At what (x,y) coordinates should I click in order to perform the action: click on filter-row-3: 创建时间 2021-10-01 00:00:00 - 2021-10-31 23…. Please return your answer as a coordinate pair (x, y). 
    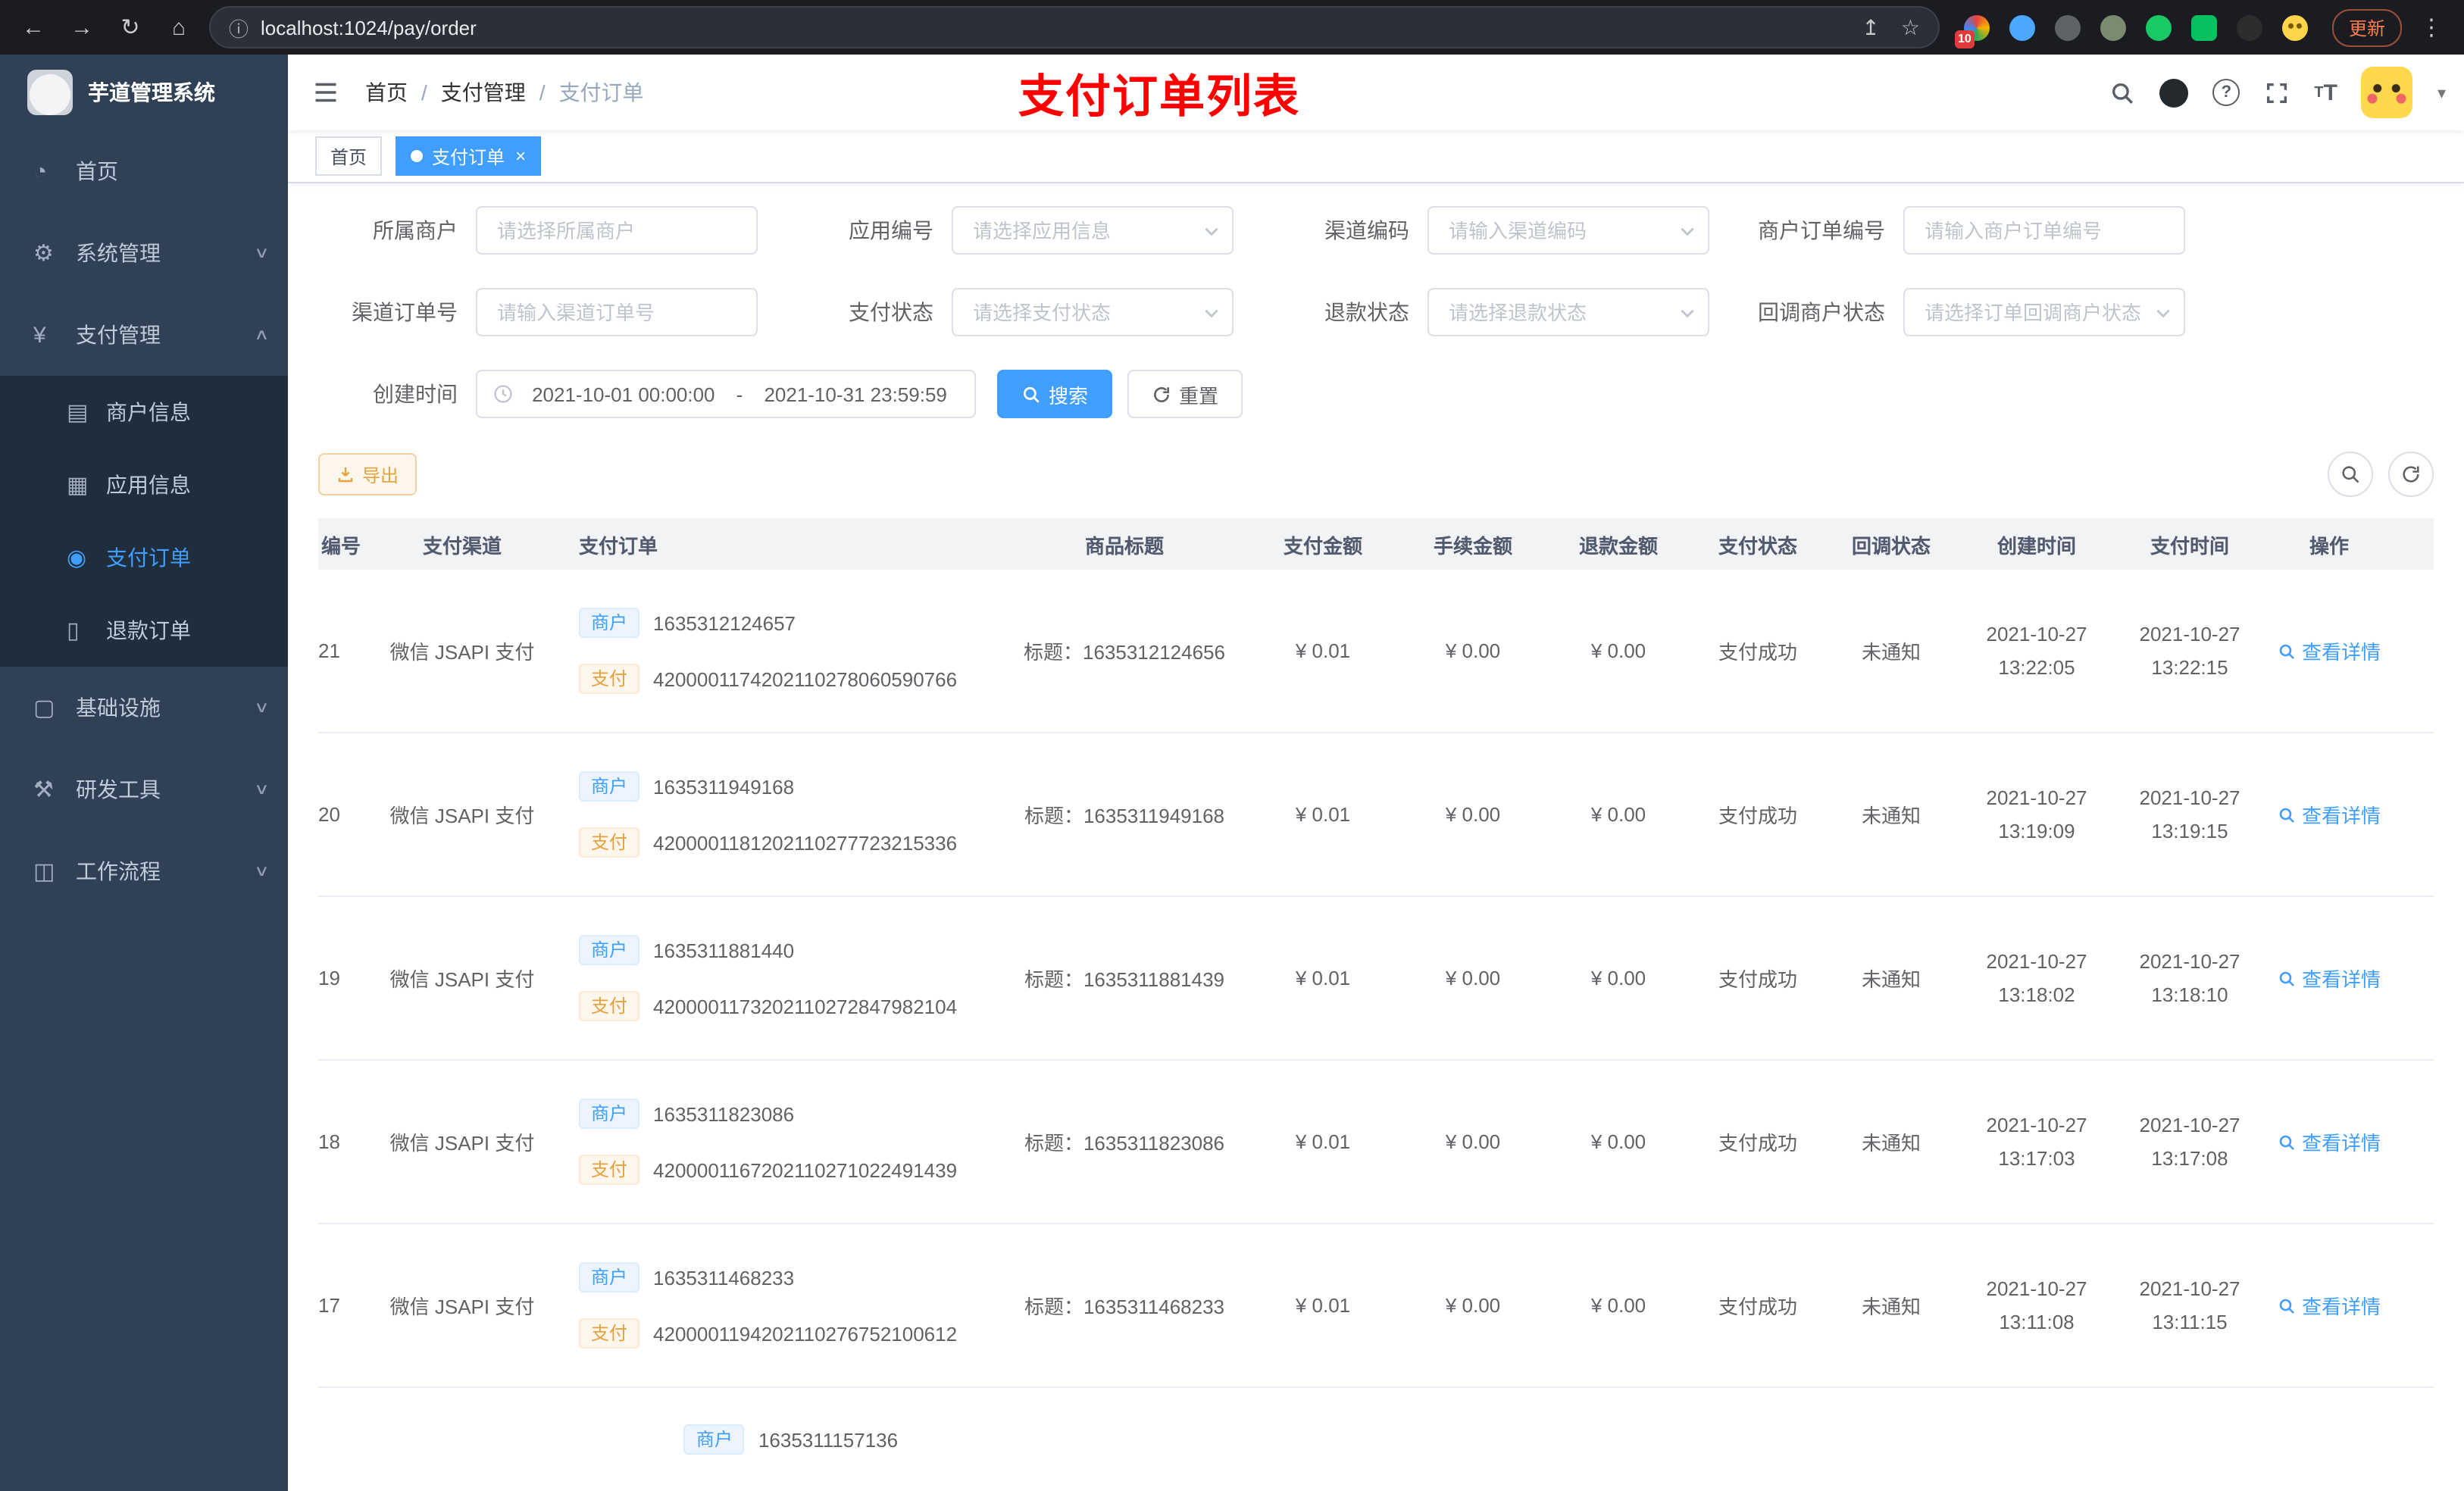
    Looking at the image, I should click on (1376, 394).